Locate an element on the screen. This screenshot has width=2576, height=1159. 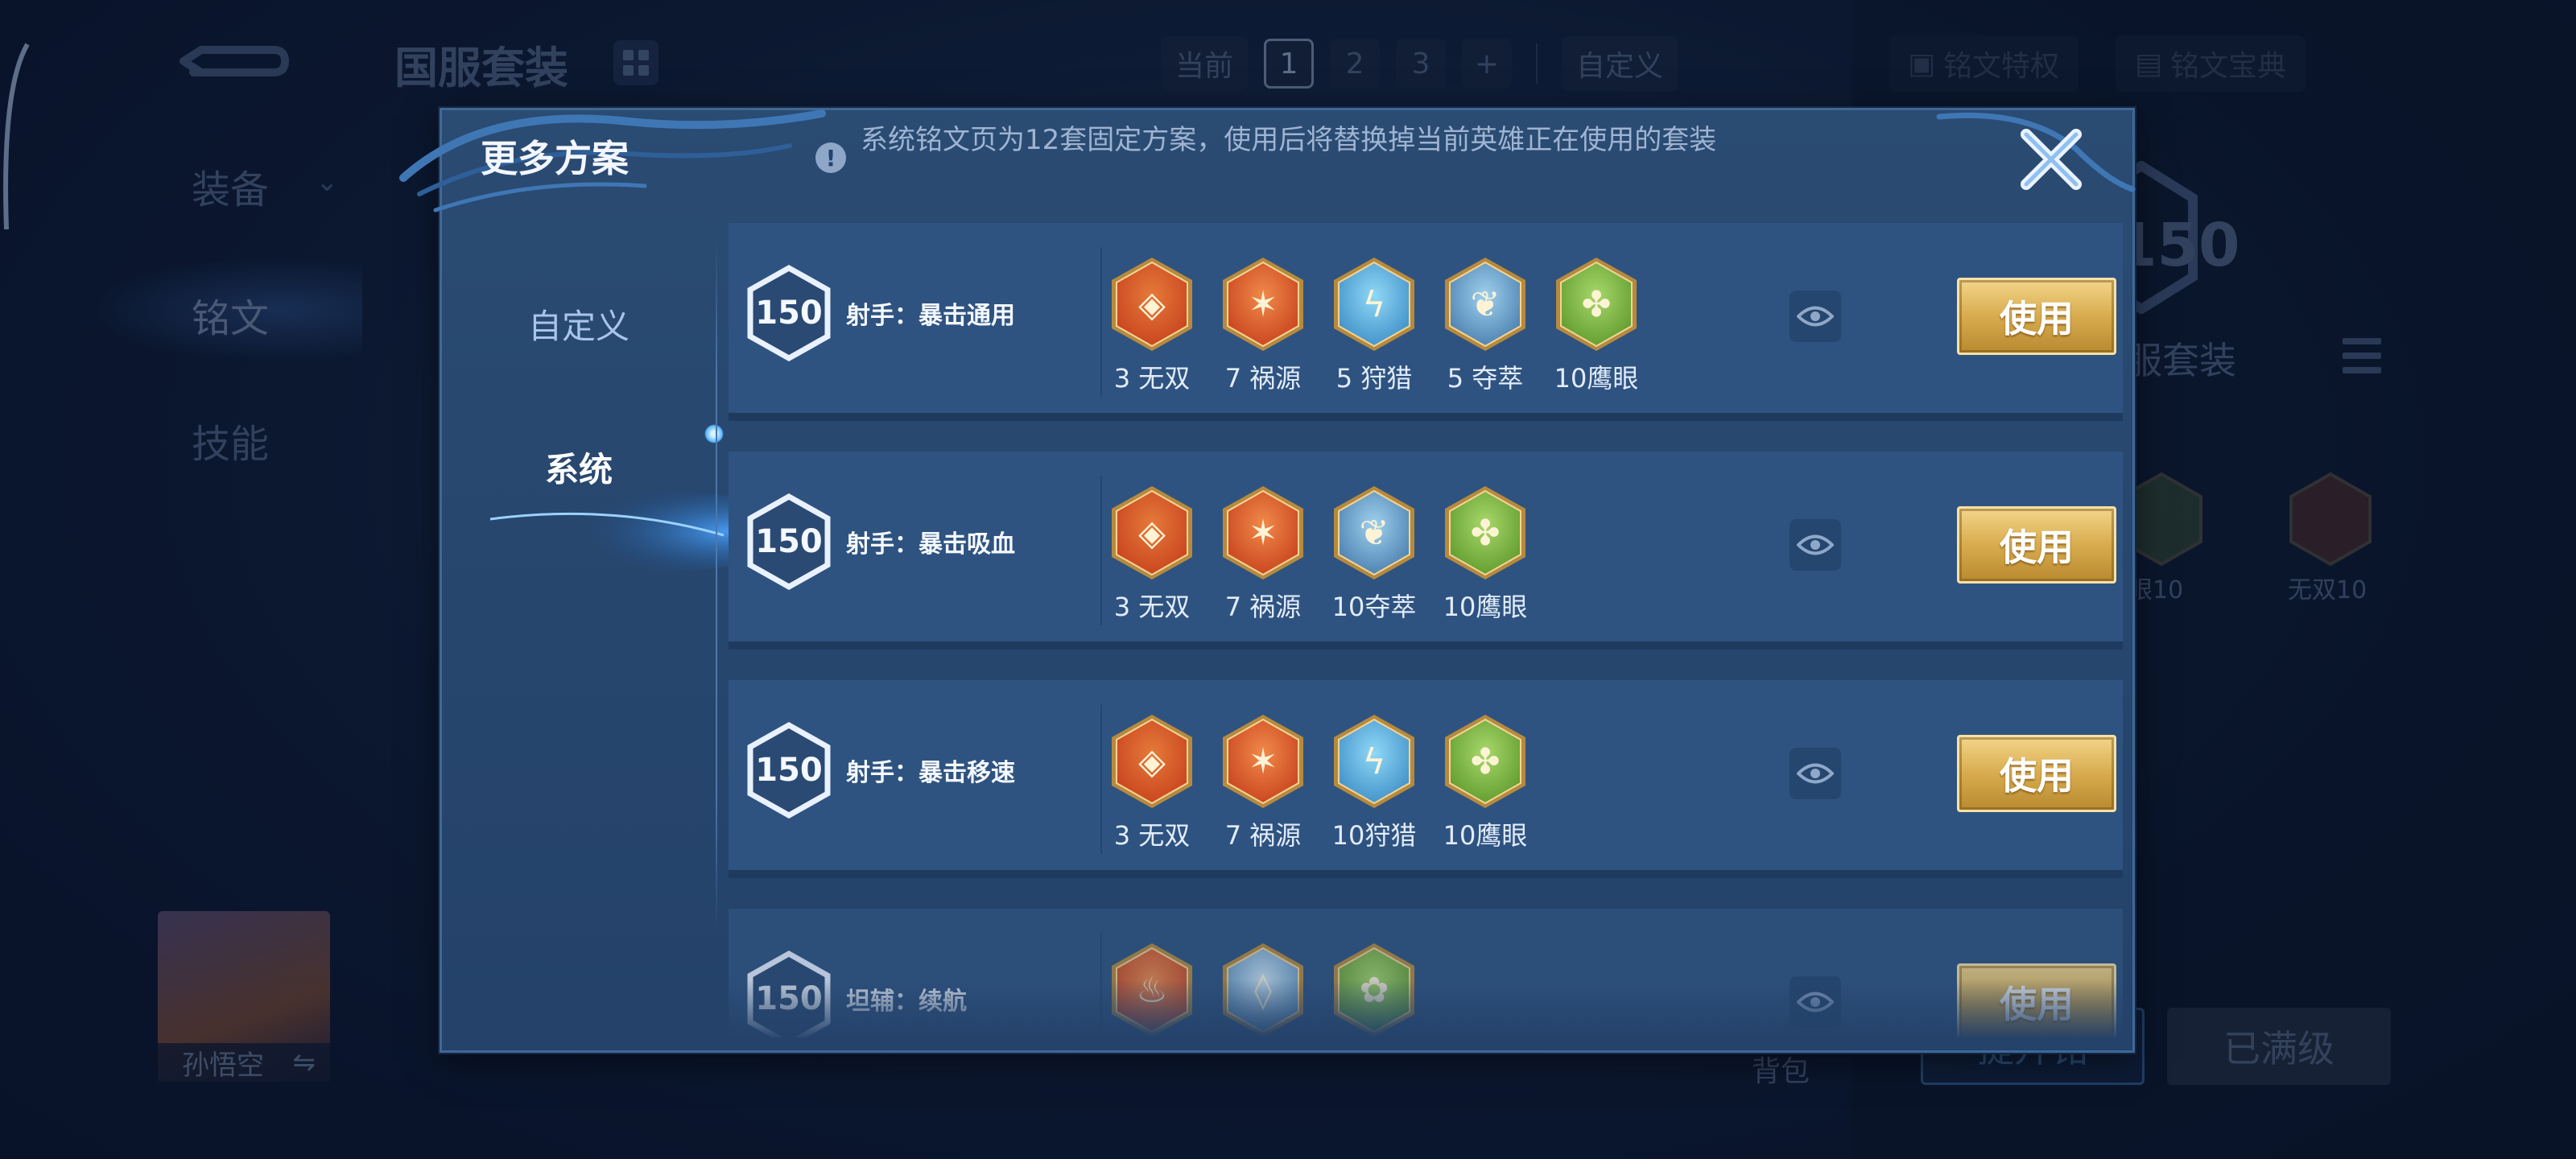
tab-active-dot is located at coordinates (714, 433).